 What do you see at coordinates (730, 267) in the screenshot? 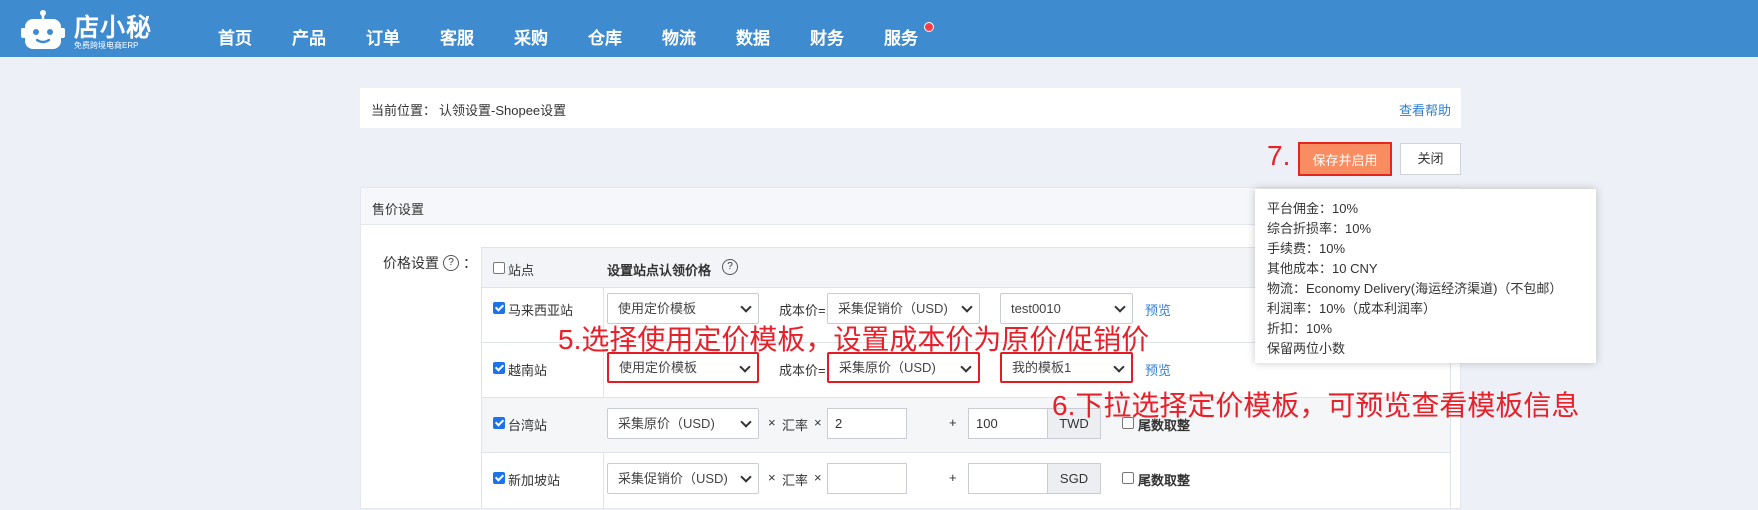
I see `price-help-icon: ?` at bounding box center [730, 267].